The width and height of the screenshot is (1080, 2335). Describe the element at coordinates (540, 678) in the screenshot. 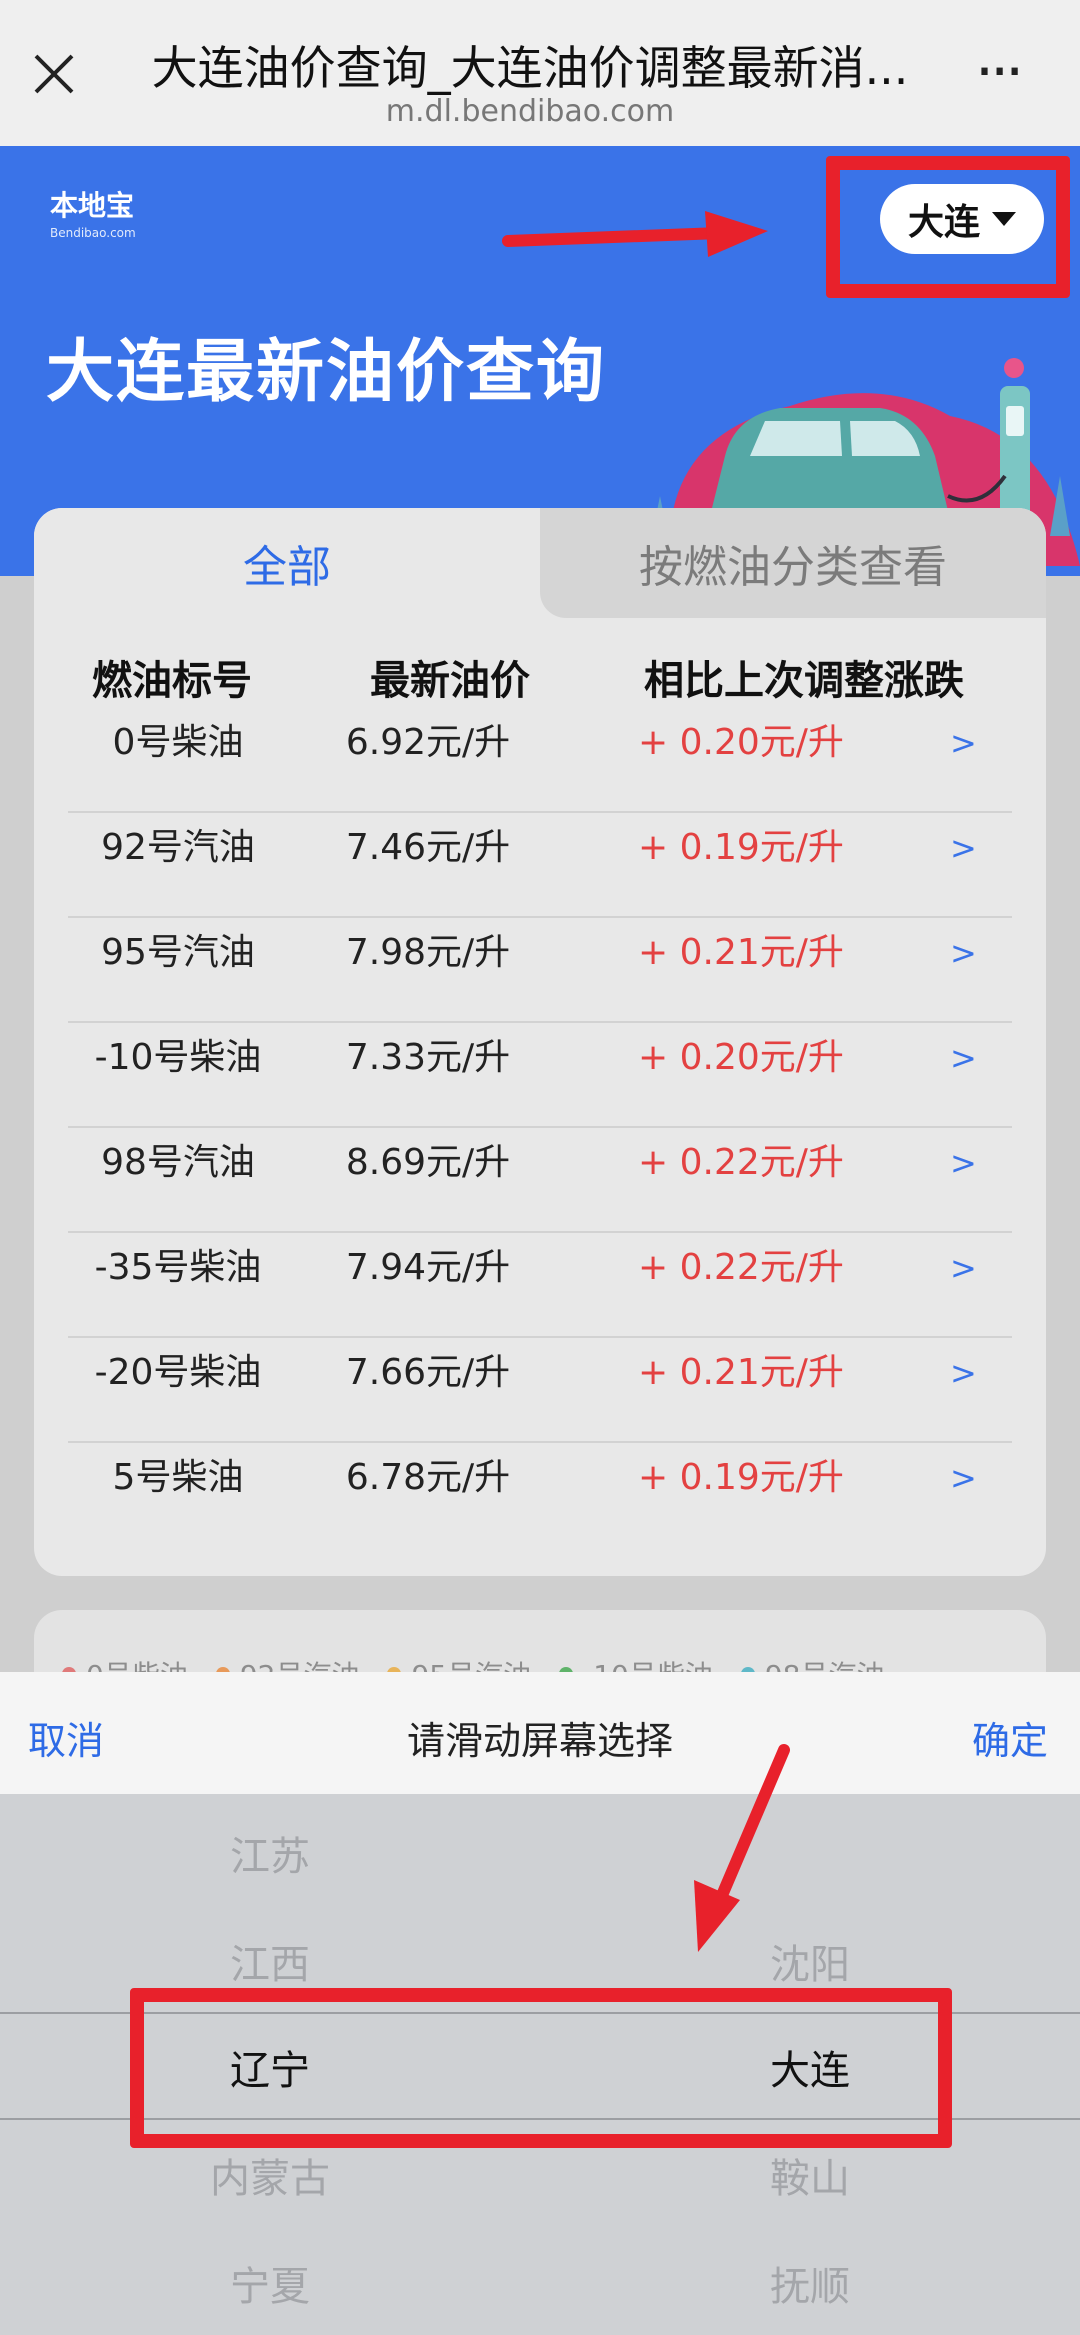

I see `table-header: 燃油标号 最新油价 相比上次调整涨跌` at that location.